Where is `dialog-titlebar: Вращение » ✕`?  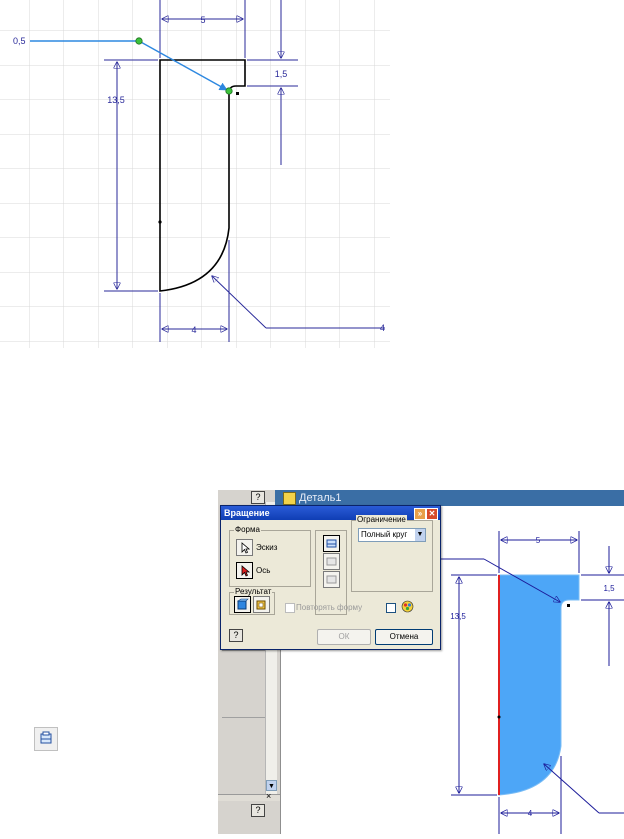
dialog-titlebar: Вращение » ✕ is located at coordinates (330, 513).